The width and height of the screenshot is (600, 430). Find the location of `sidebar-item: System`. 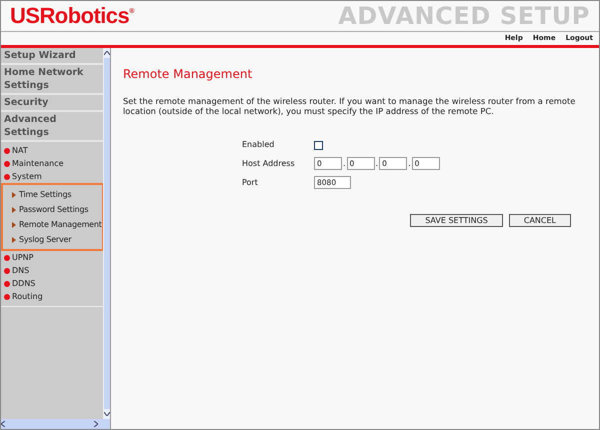

sidebar-item: System is located at coordinates (27, 176).